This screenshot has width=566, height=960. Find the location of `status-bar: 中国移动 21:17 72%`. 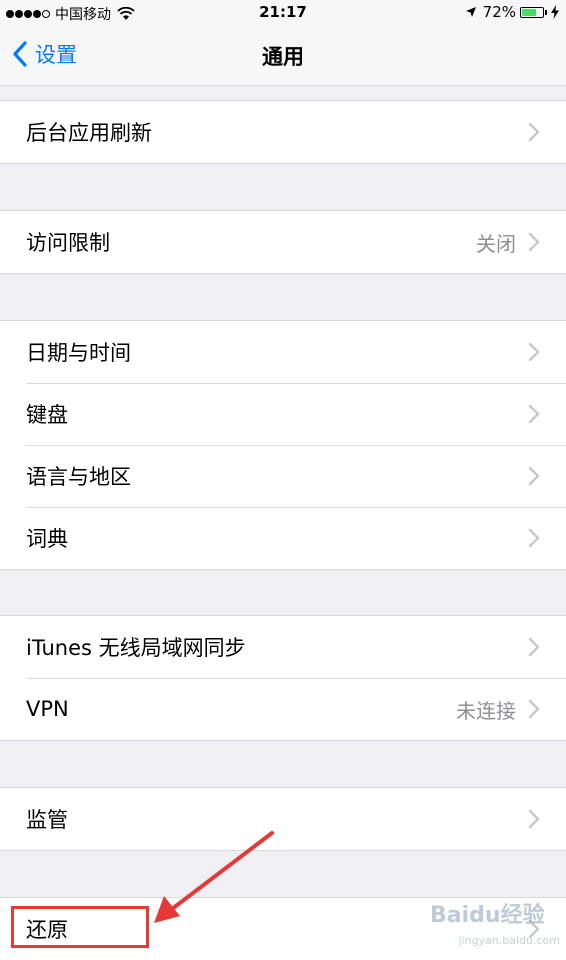

status-bar: 中国移动 21:17 72% is located at coordinates (283, 13).